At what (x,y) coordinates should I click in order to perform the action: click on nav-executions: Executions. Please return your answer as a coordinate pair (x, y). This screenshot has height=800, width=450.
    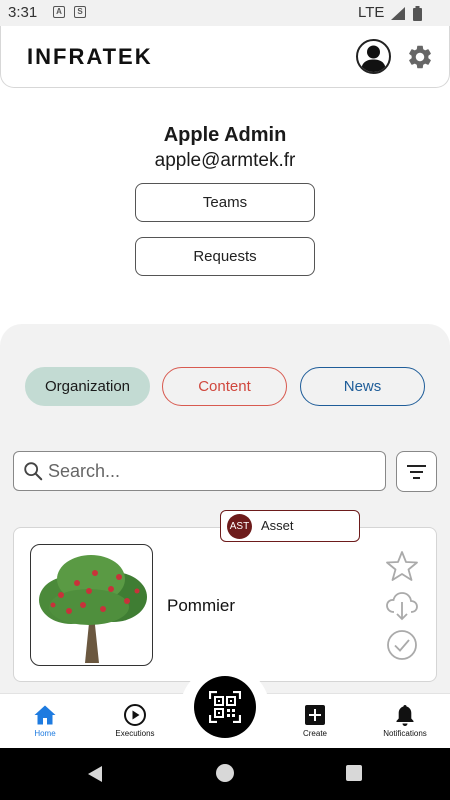
    Looking at the image, I should click on (135, 721).